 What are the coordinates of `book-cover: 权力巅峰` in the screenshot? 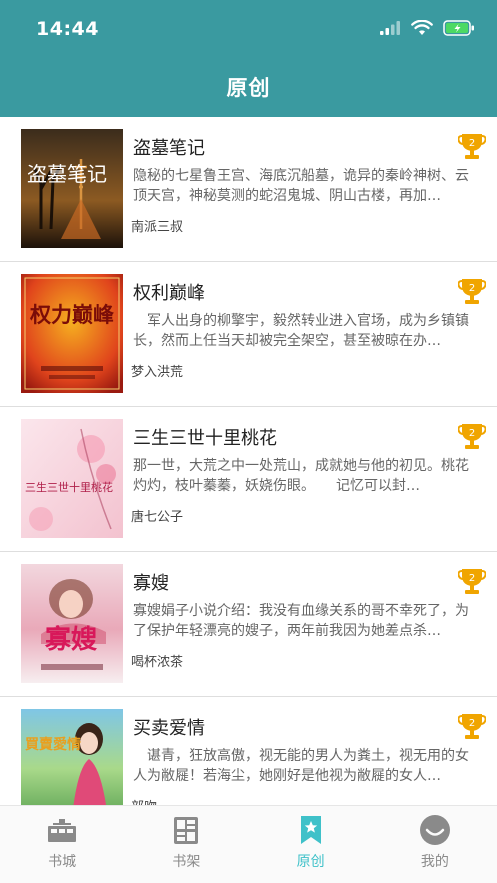 It's located at (72, 333).